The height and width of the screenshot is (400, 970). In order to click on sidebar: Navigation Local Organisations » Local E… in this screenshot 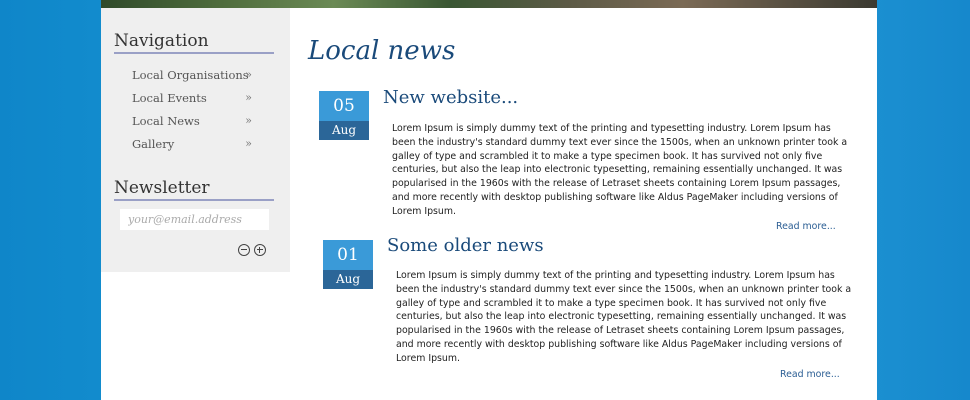, I will do `click(195, 140)`.